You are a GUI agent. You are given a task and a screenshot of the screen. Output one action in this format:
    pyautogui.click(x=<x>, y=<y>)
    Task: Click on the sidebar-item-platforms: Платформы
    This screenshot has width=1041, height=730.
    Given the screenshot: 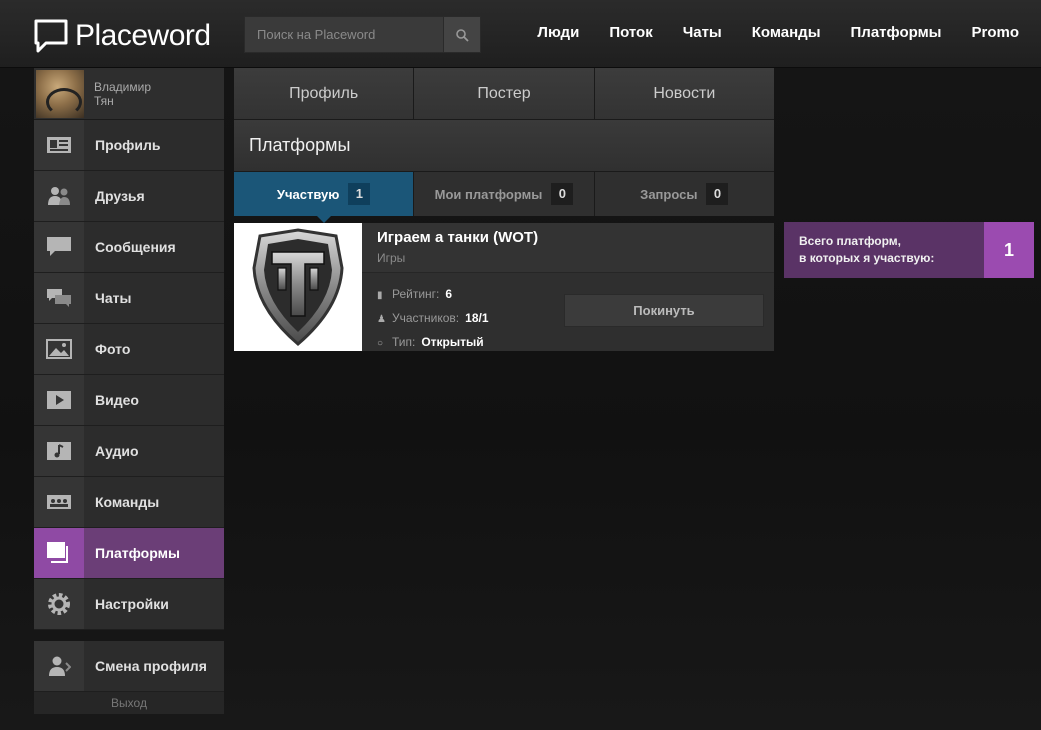 What is the action you would take?
    pyautogui.click(x=129, y=553)
    